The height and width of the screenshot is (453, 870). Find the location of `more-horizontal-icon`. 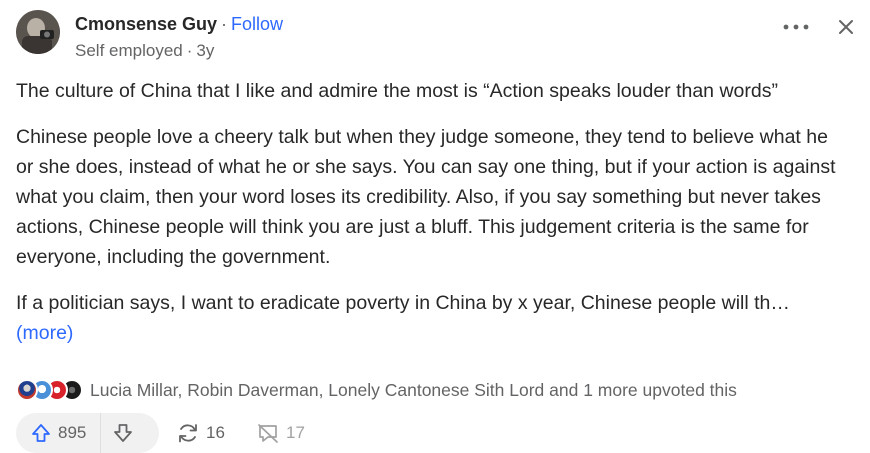

more-horizontal-icon is located at coordinates (796, 27).